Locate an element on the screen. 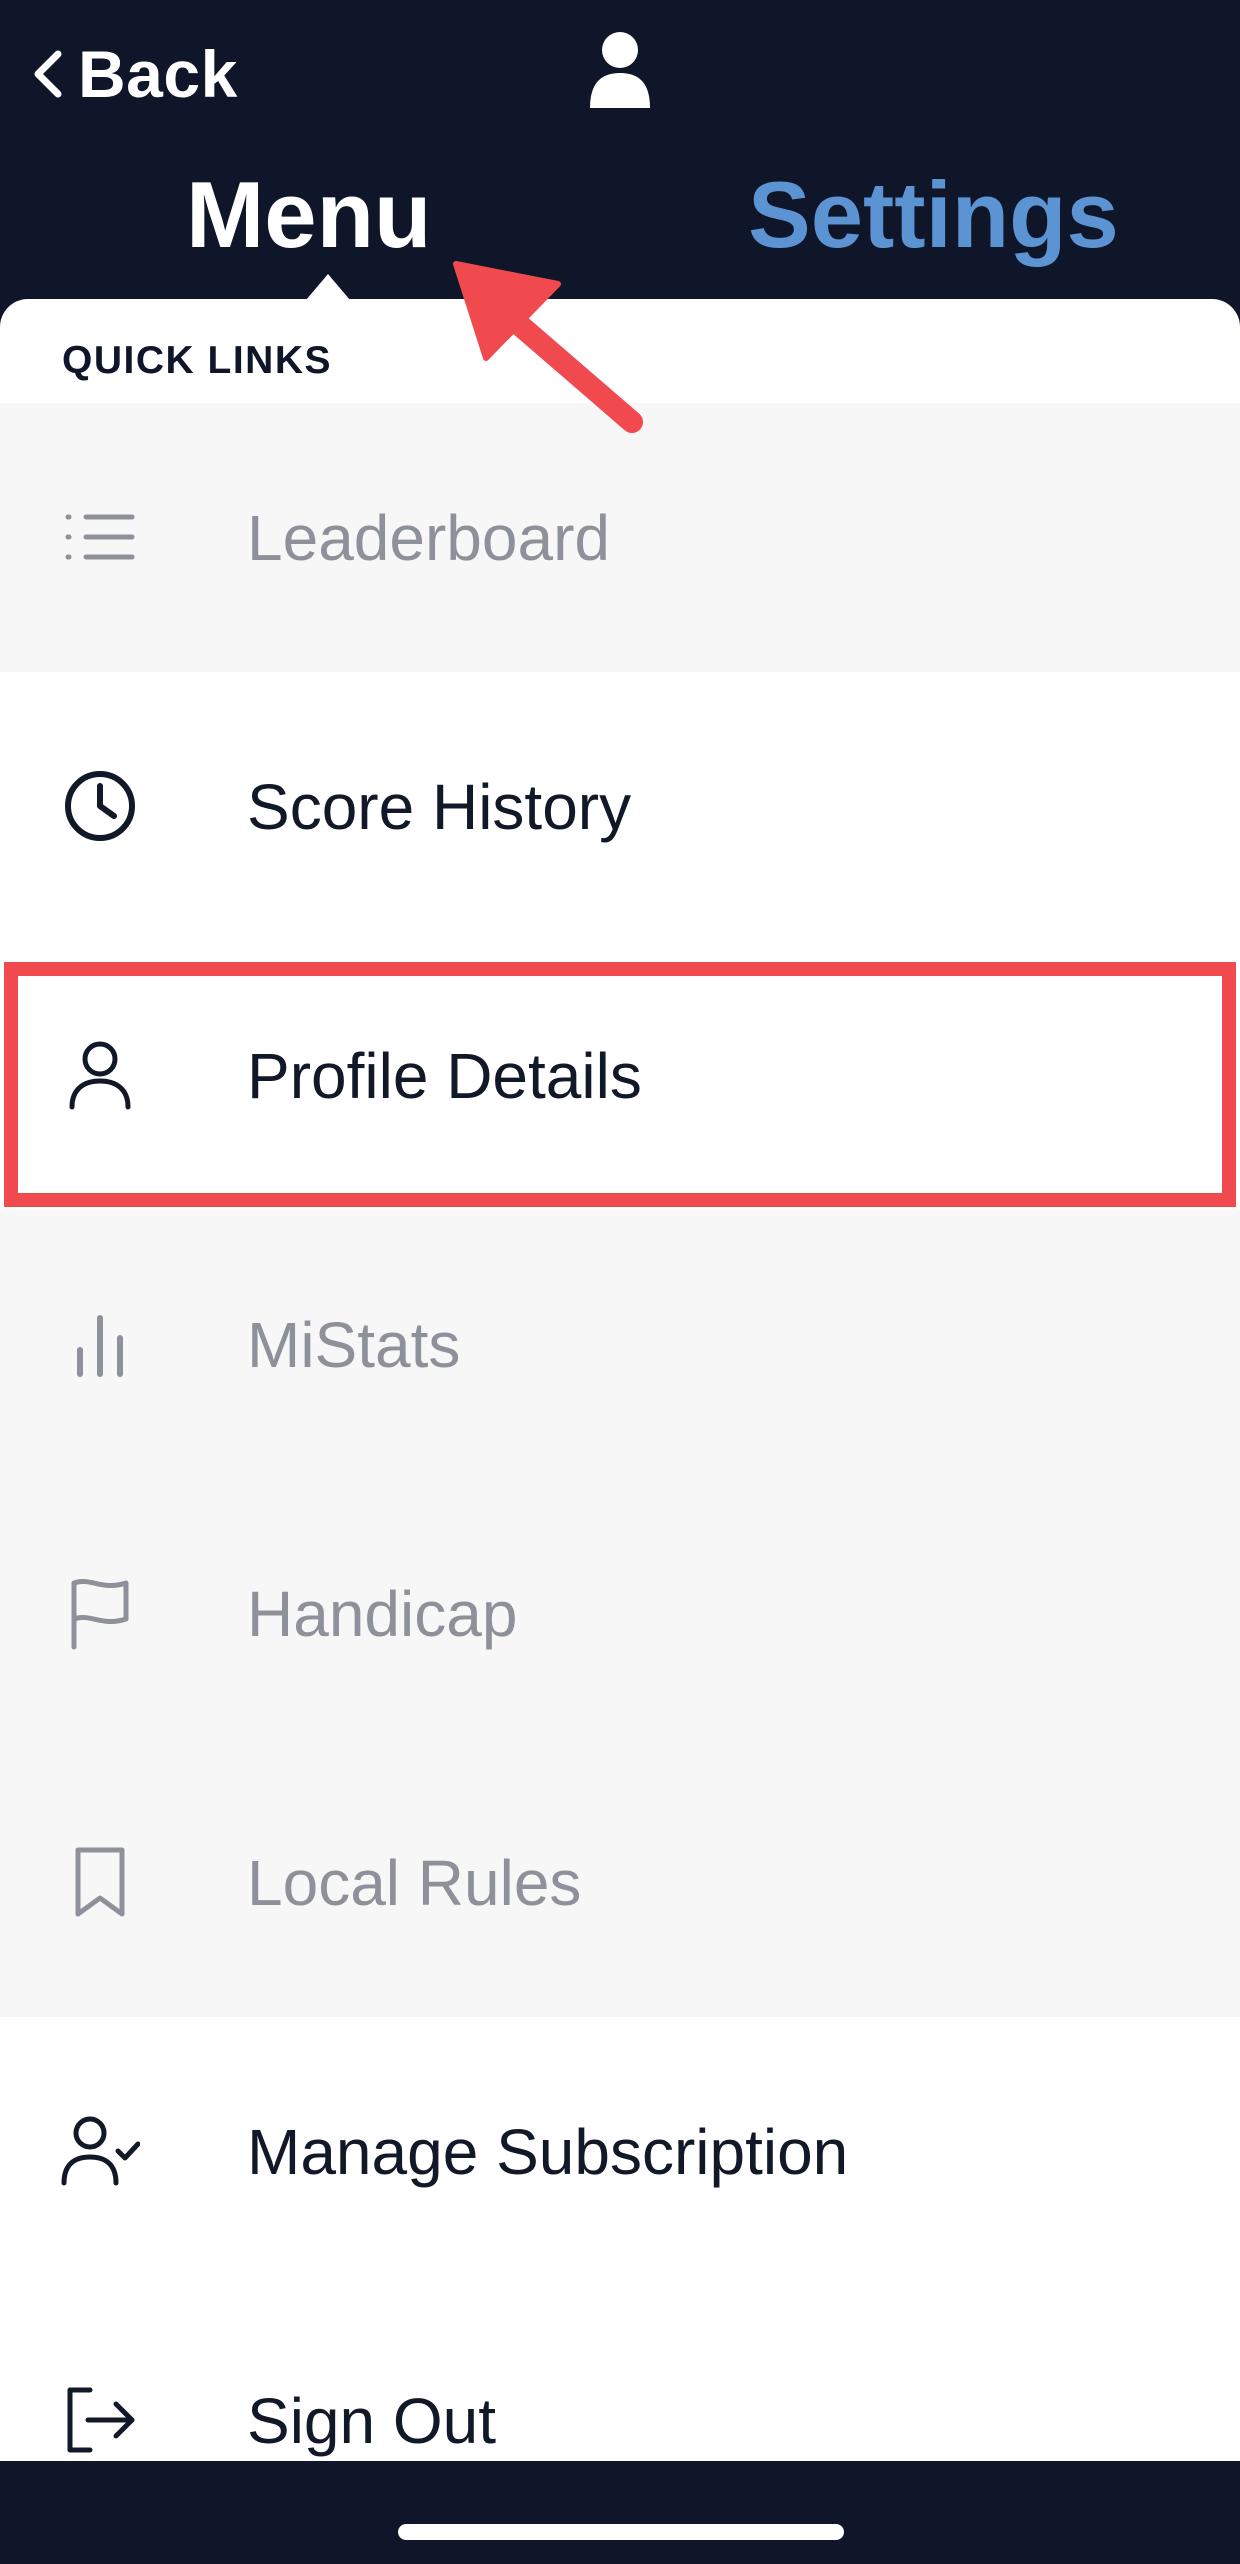 The height and width of the screenshot is (2564, 1240). menu-item-label: Local Rules is located at coordinates (414, 1882).